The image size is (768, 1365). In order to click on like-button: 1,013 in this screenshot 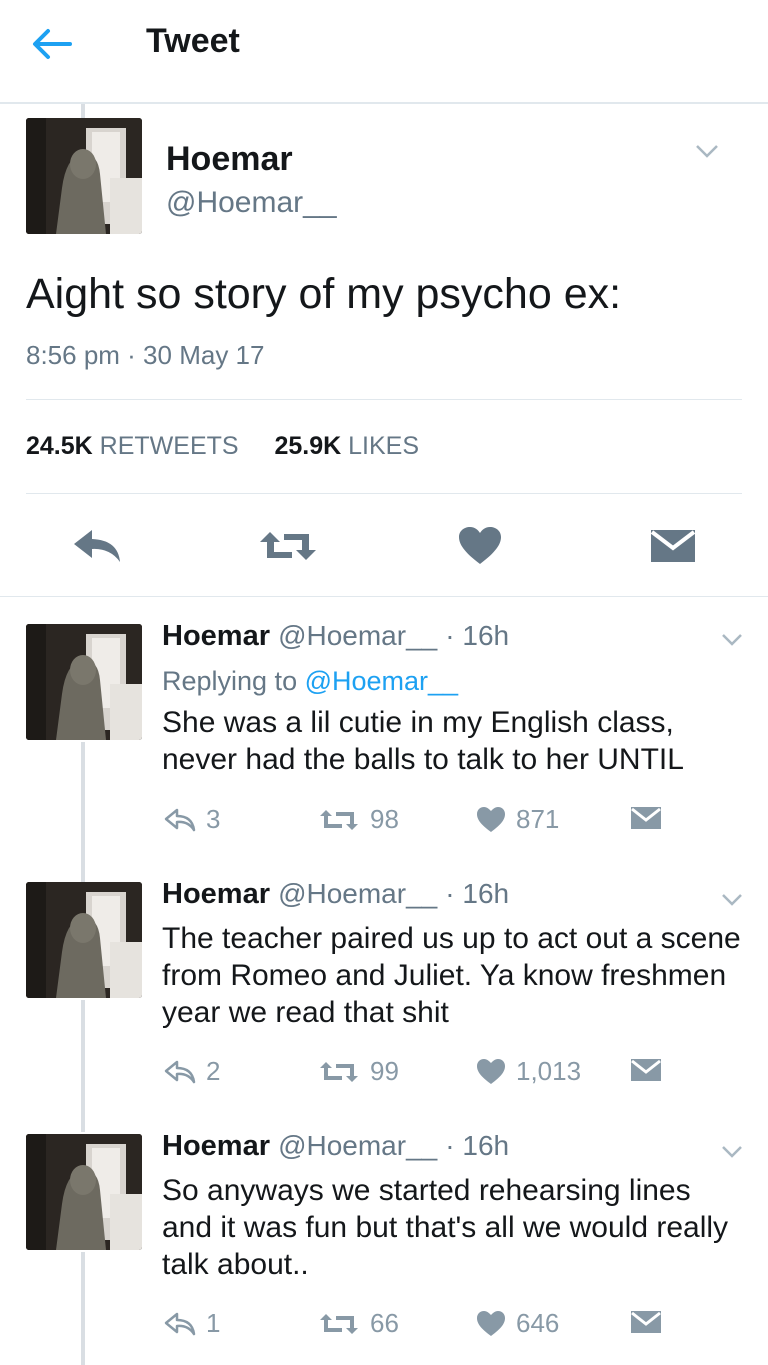, I will do `click(528, 1071)`.